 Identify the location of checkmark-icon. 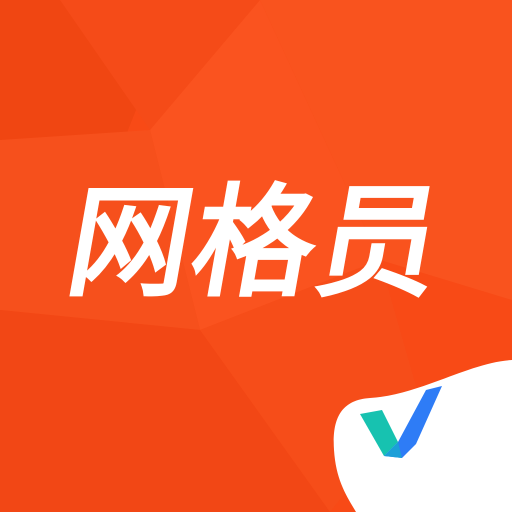
(401, 422).